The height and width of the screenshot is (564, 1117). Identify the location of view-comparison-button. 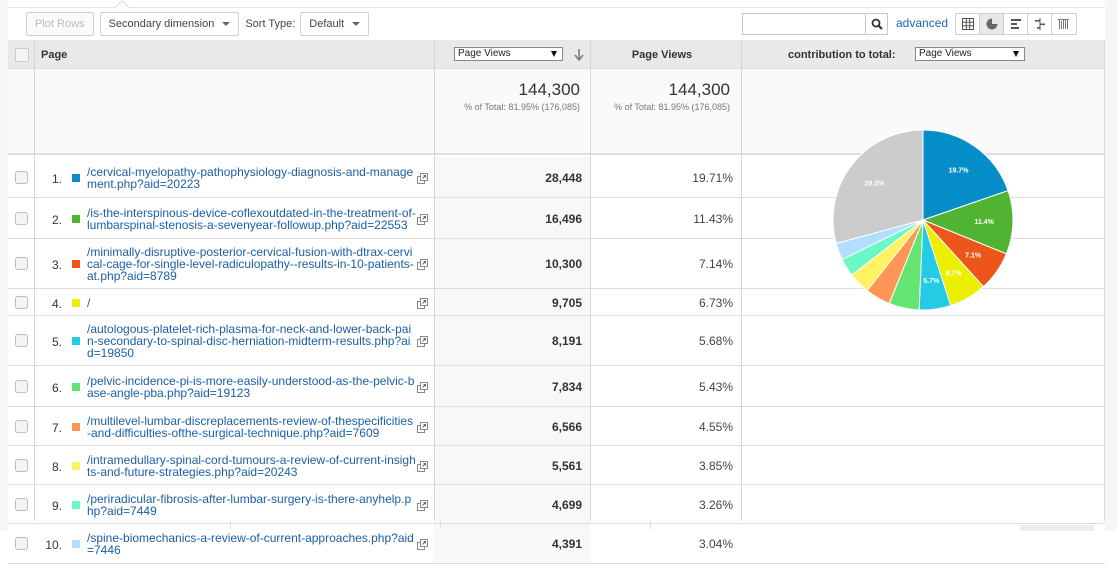
(1040, 24).